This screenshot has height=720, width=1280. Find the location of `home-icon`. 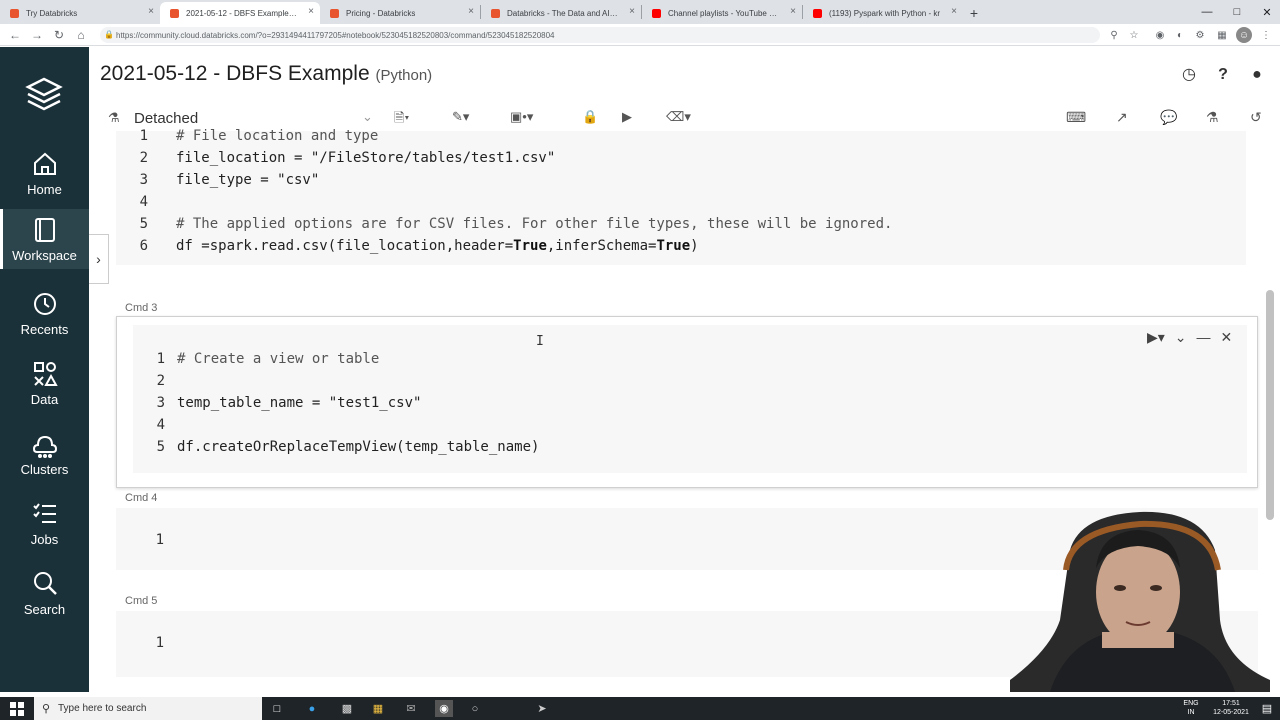

home-icon is located at coordinates (44, 163).